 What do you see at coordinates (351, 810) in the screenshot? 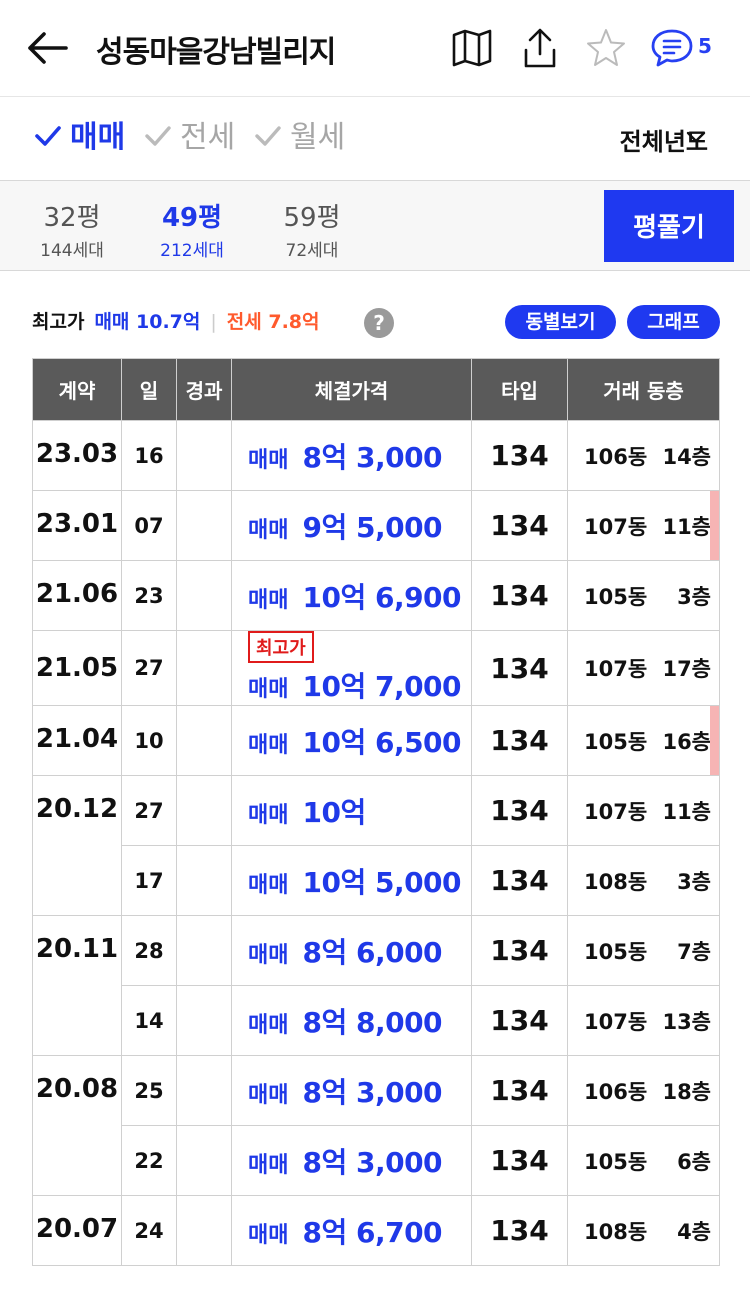
I see `price-cell: 매매 10억` at bounding box center [351, 810].